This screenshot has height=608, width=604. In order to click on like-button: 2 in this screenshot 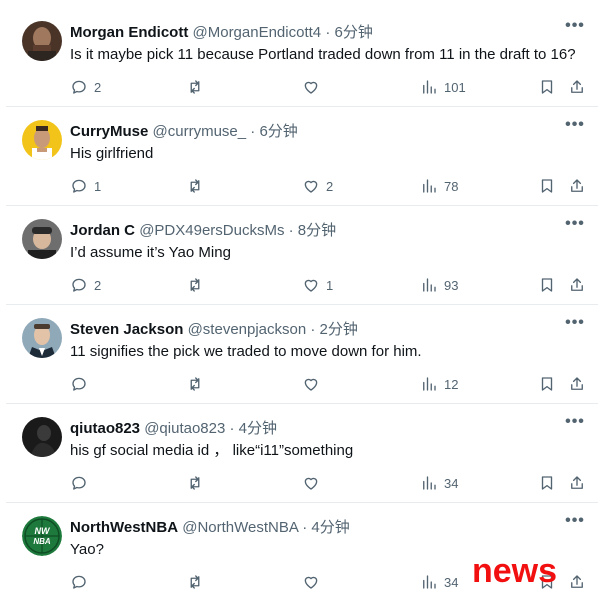, I will do `click(317, 186)`.